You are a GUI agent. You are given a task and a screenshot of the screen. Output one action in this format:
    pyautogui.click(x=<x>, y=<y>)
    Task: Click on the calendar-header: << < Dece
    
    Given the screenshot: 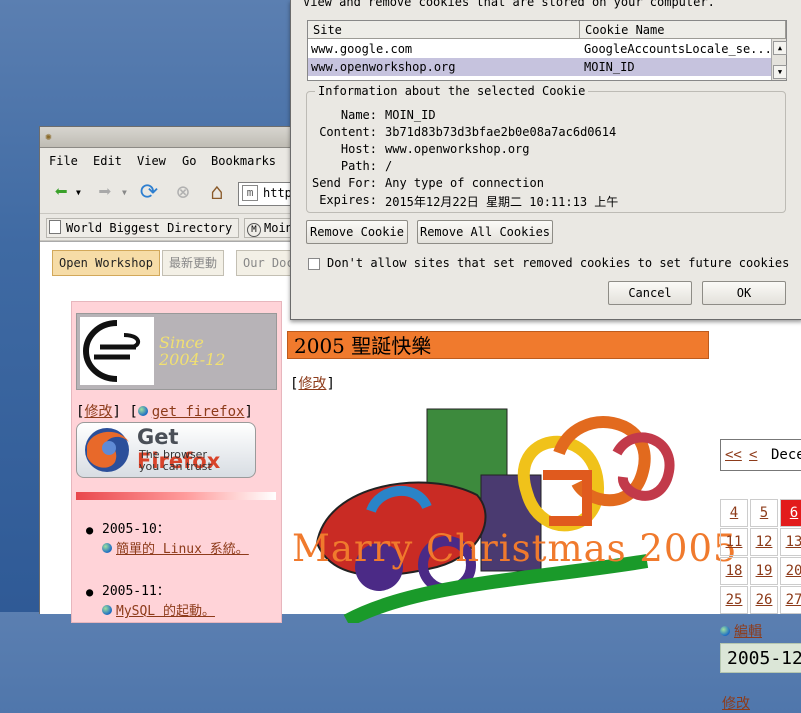 What is the action you would take?
    pyautogui.click(x=760, y=455)
    